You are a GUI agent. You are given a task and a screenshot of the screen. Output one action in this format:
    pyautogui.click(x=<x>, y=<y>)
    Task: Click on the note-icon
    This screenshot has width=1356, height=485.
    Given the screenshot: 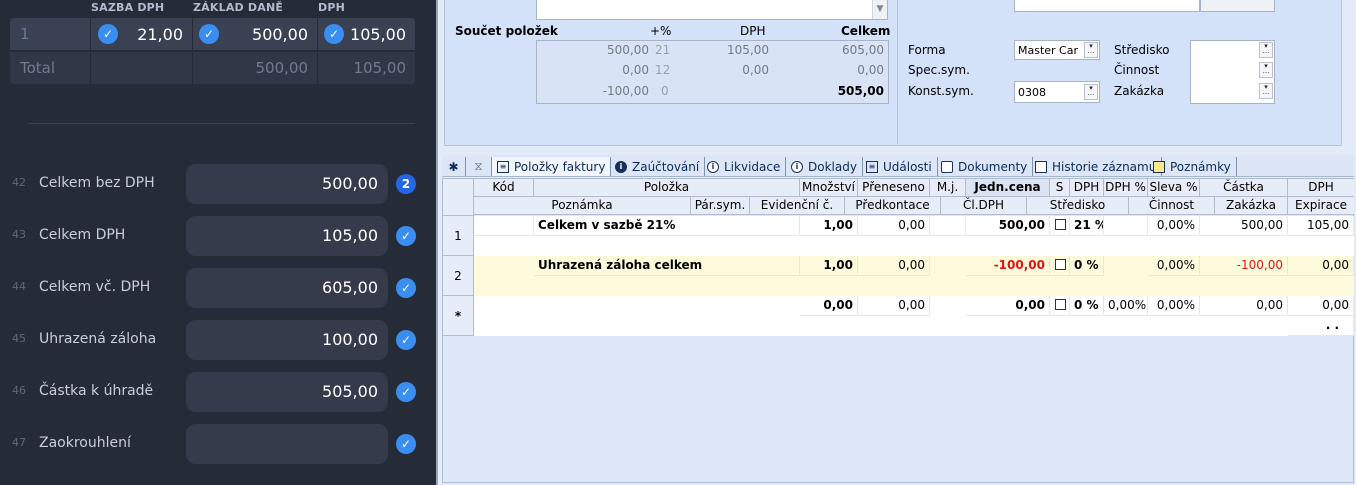 What is the action you would take?
    pyautogui.click(x=1159, y=166)
    